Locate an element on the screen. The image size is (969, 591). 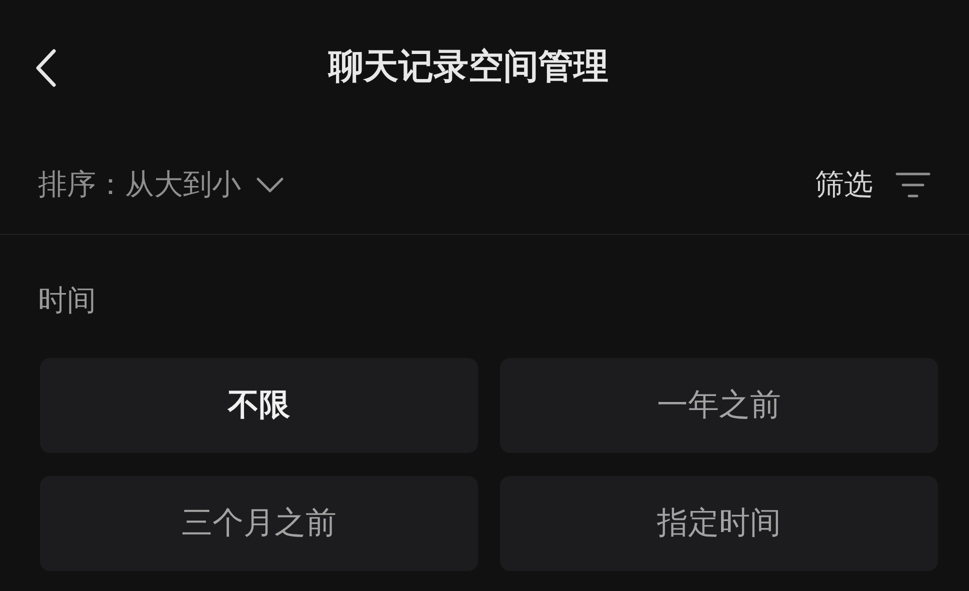
time-option: 指定时间 is located at coordinates (719, 523).